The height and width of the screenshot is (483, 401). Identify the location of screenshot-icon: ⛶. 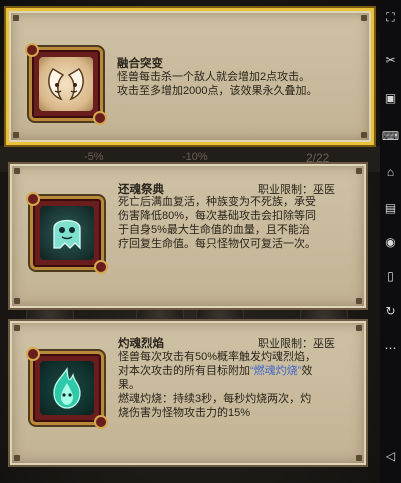
(390, 17).